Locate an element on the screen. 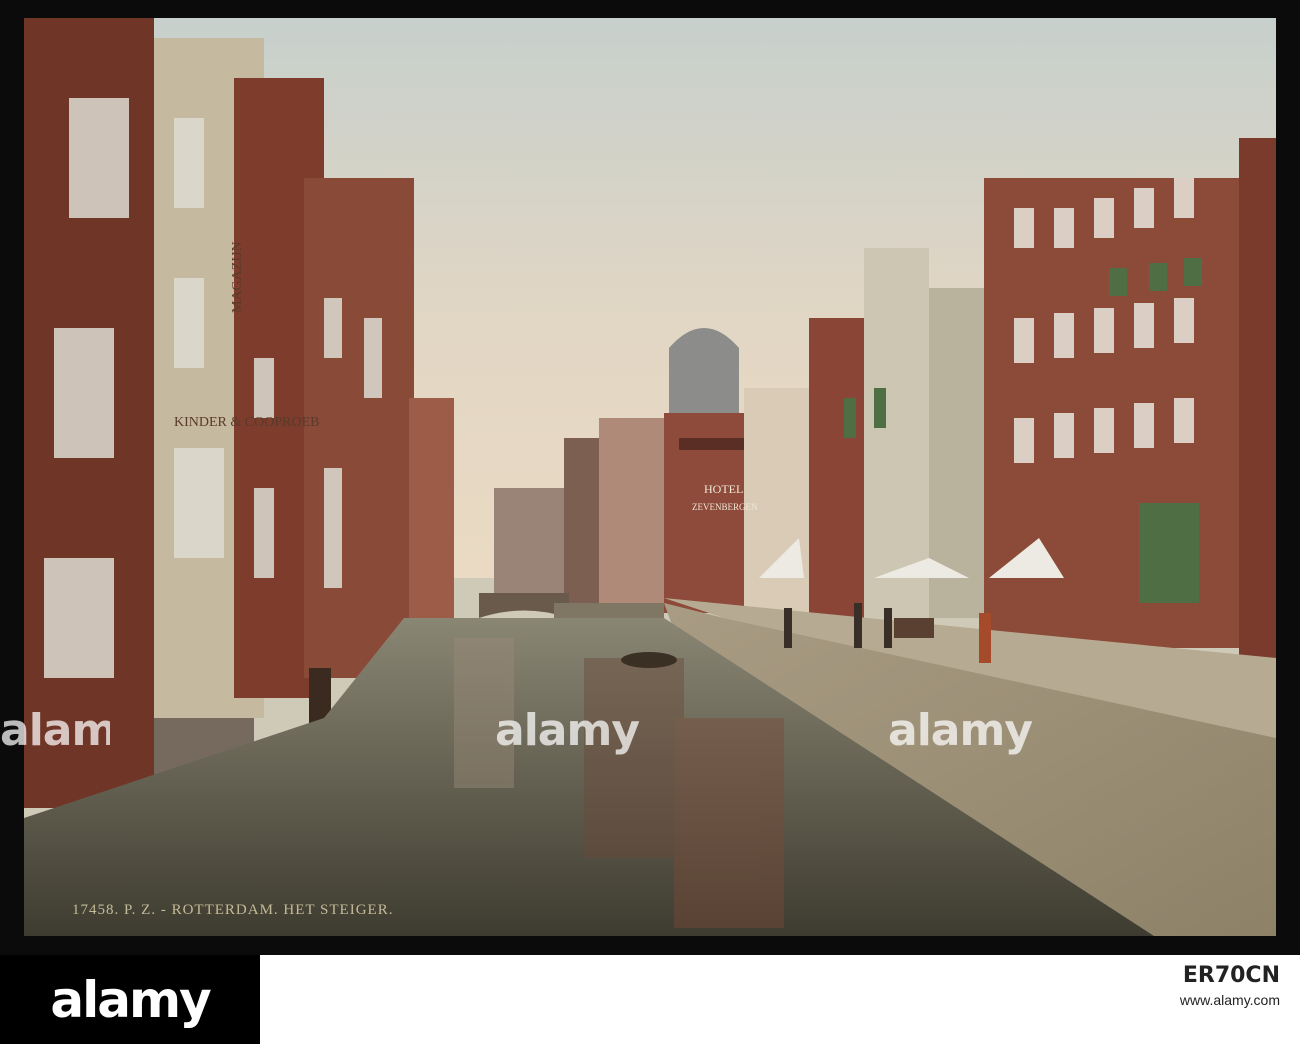  svg-text: MAGAZIJN is located at coordinates (237, 277).